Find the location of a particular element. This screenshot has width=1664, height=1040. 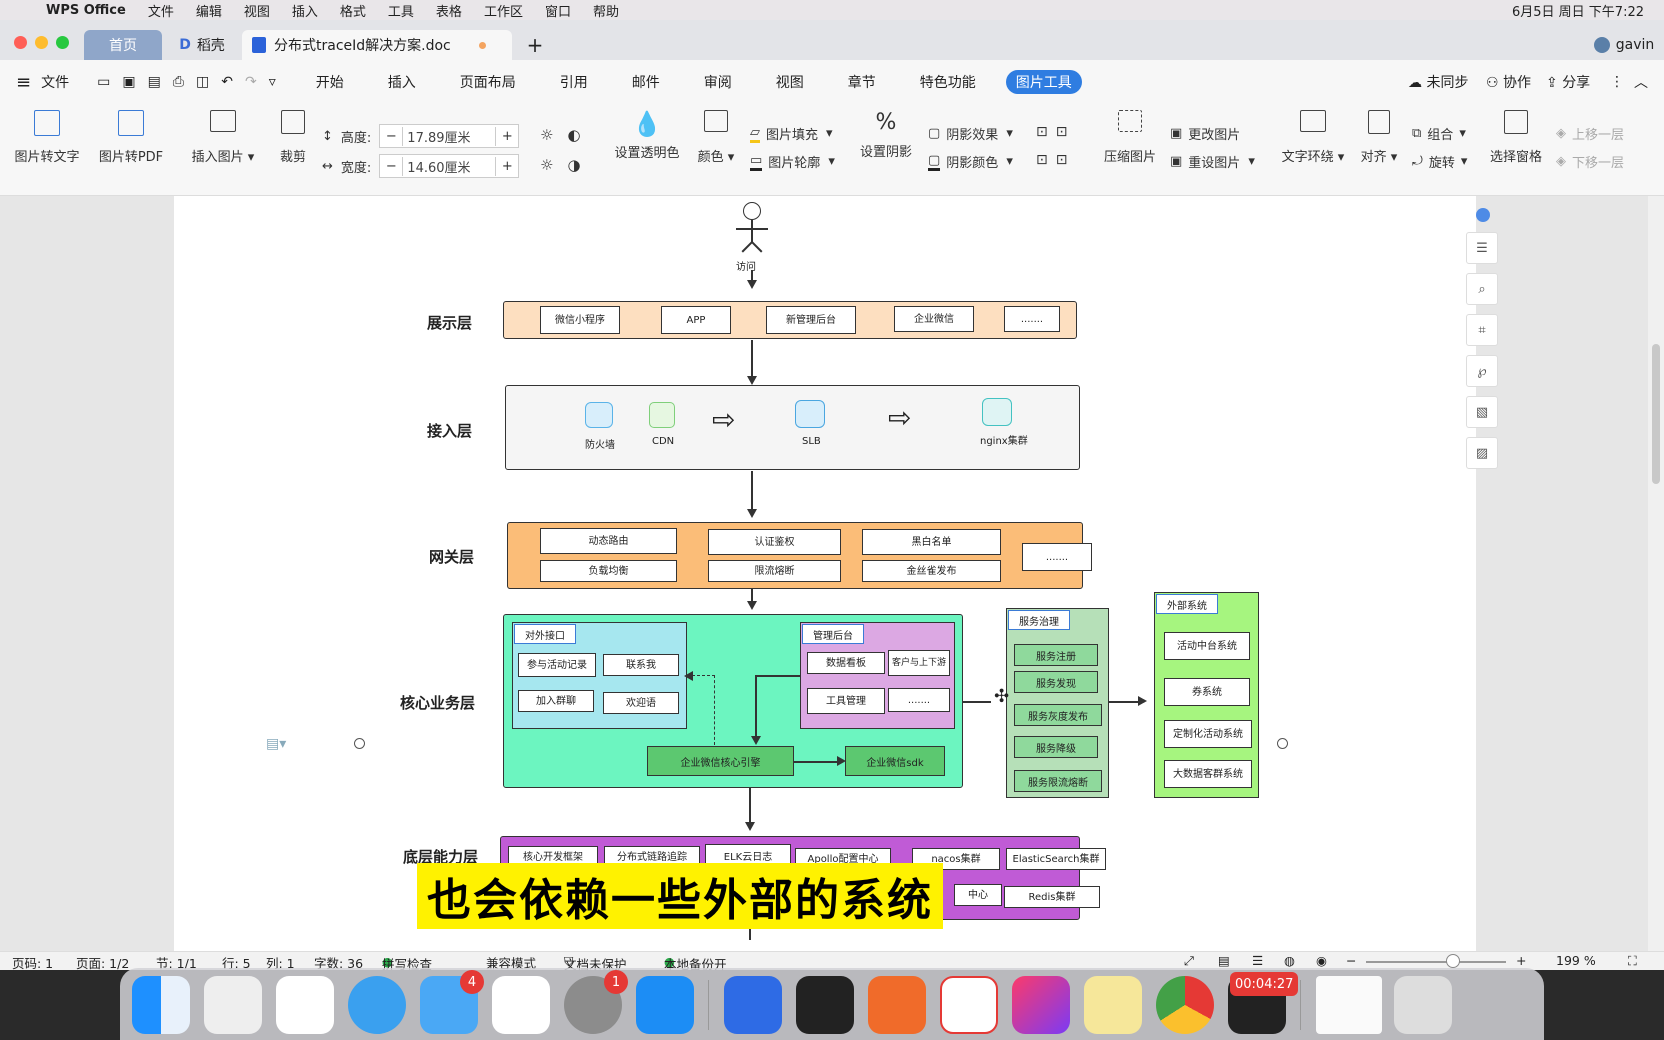

brightness-up-icon: ☼ is located at coordinates (546, 135).